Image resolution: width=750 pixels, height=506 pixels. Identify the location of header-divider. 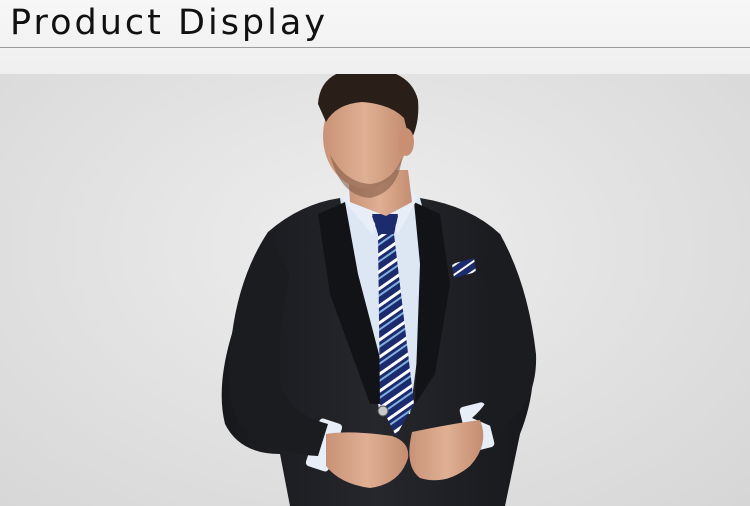
(375, 47).